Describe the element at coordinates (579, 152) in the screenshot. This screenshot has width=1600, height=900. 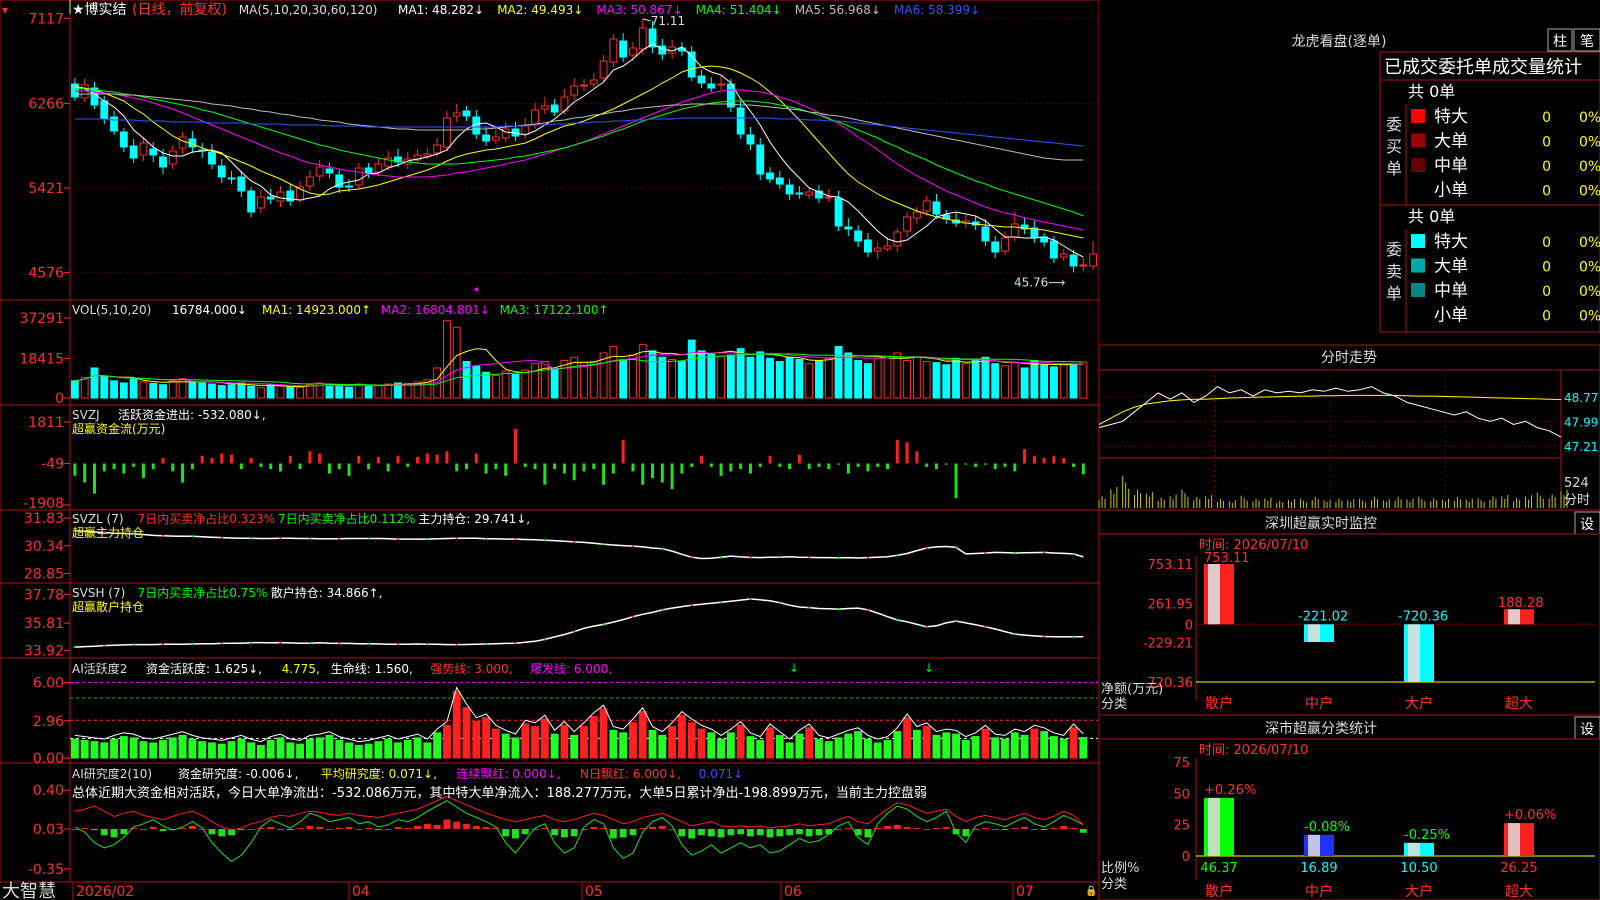
I see `ma-line-MA2` at that location.